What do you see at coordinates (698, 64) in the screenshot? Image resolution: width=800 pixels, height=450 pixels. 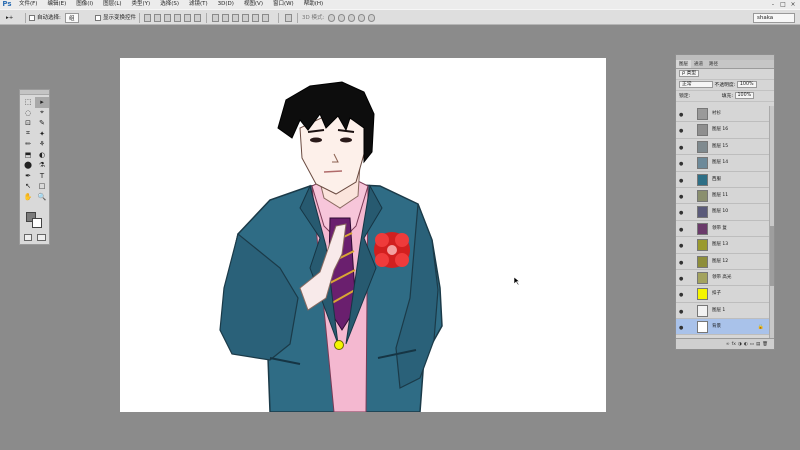 I see `tab-channels: 通道` at bounding box center [698, 64].